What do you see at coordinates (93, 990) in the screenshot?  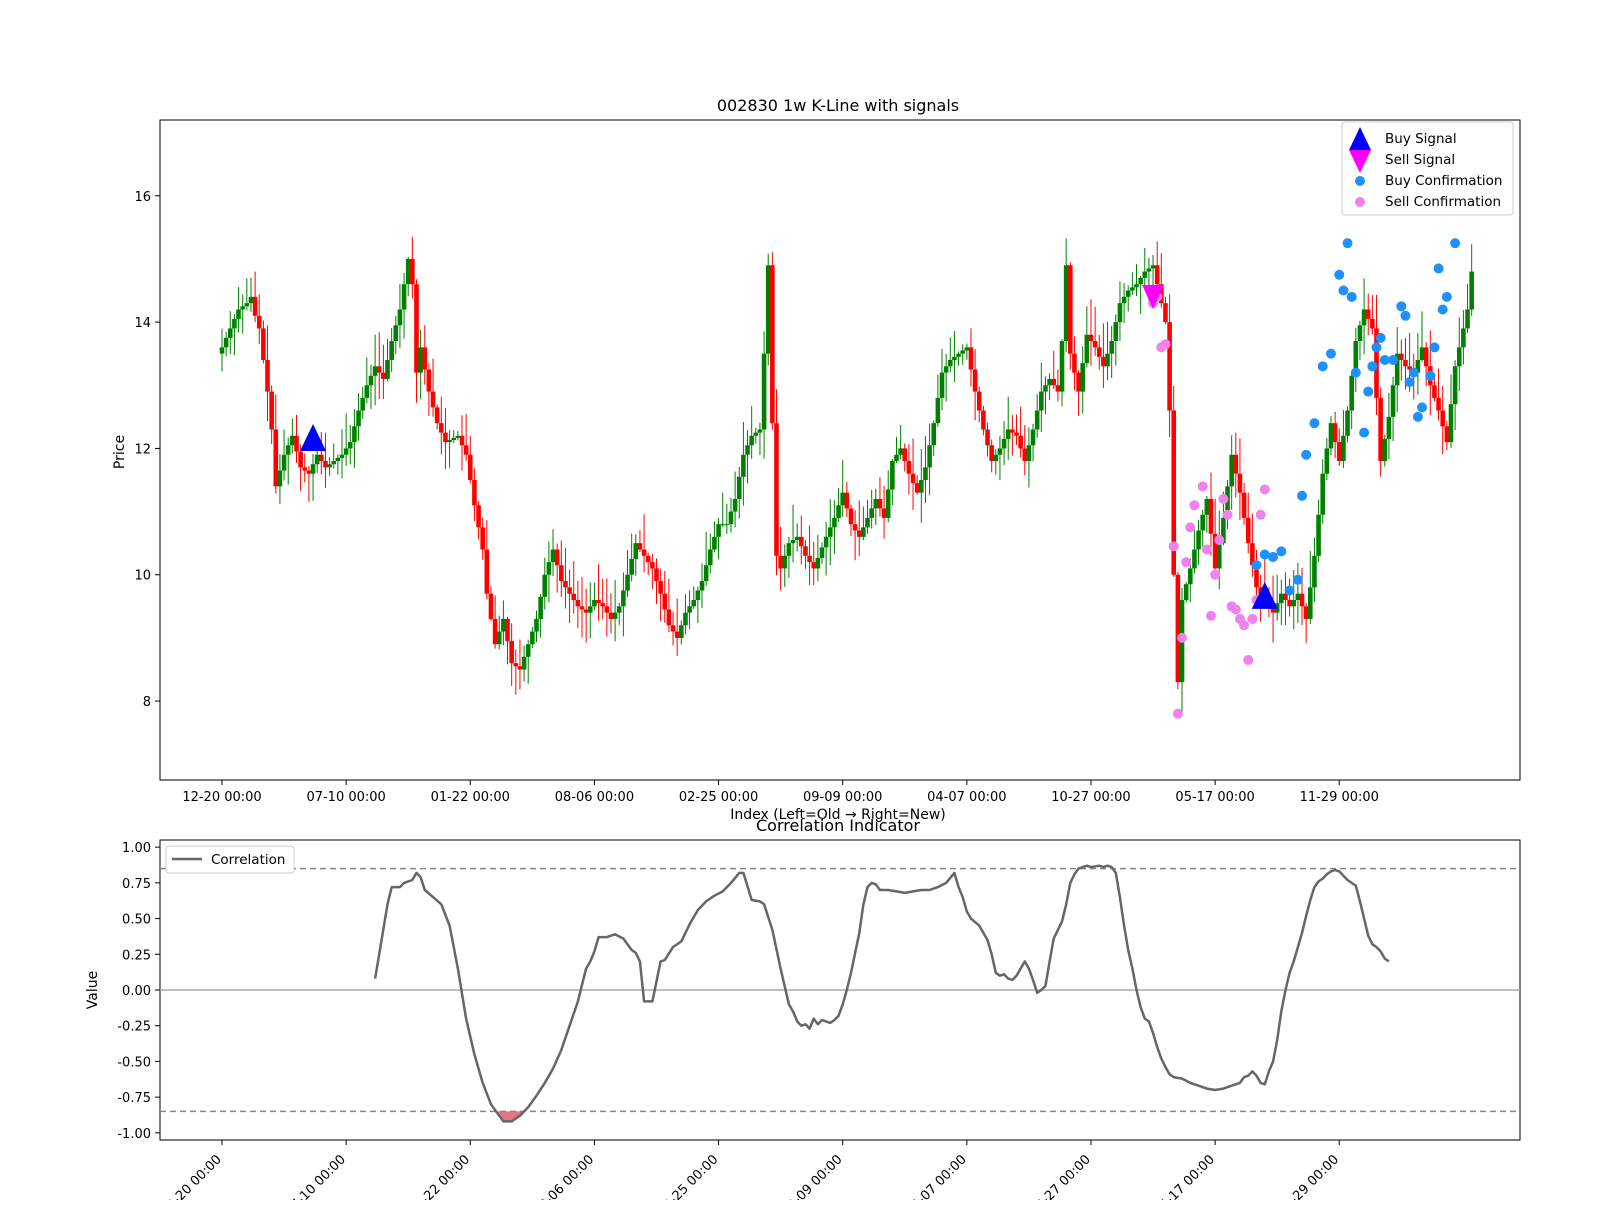 I see `correlation-y-axis-label: Value` at bounding box center [93, 990].